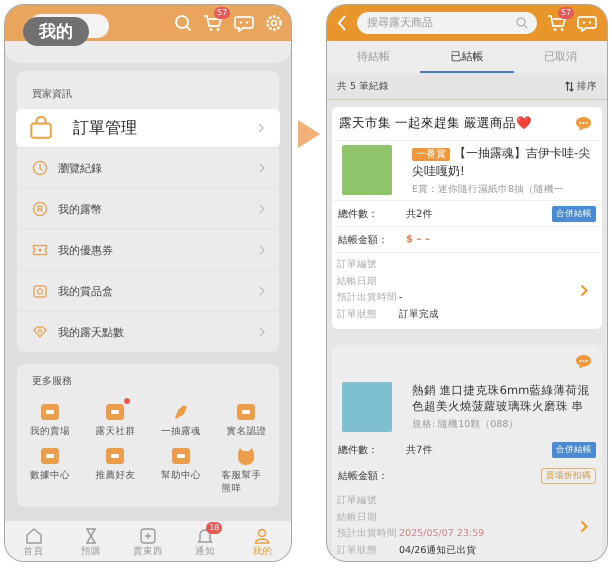  What do you see at coordinates (581, 86) in the screenshot?
I see `sort-button: 排序` at bounding box center [581, 86].